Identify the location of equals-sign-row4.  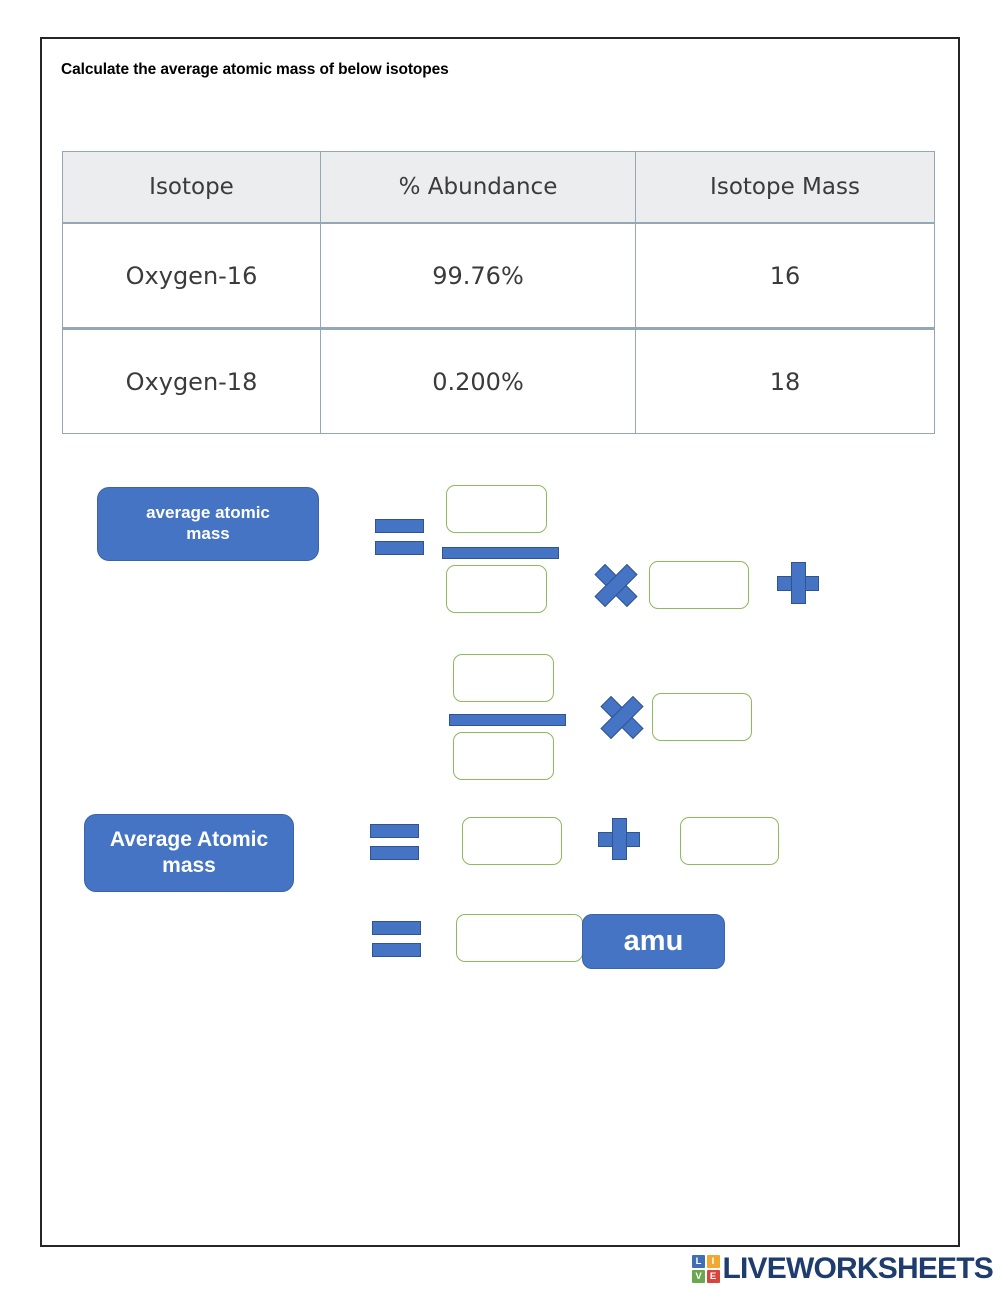
(396, 939).